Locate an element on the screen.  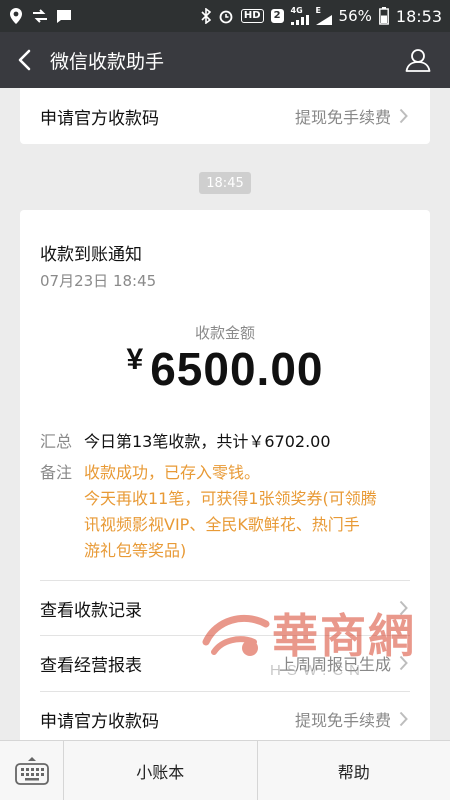
person-icon is located at coordinates (418, 60).